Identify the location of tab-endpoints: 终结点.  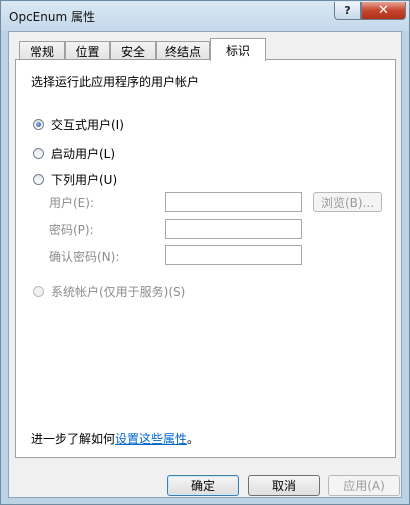
(183, 50).